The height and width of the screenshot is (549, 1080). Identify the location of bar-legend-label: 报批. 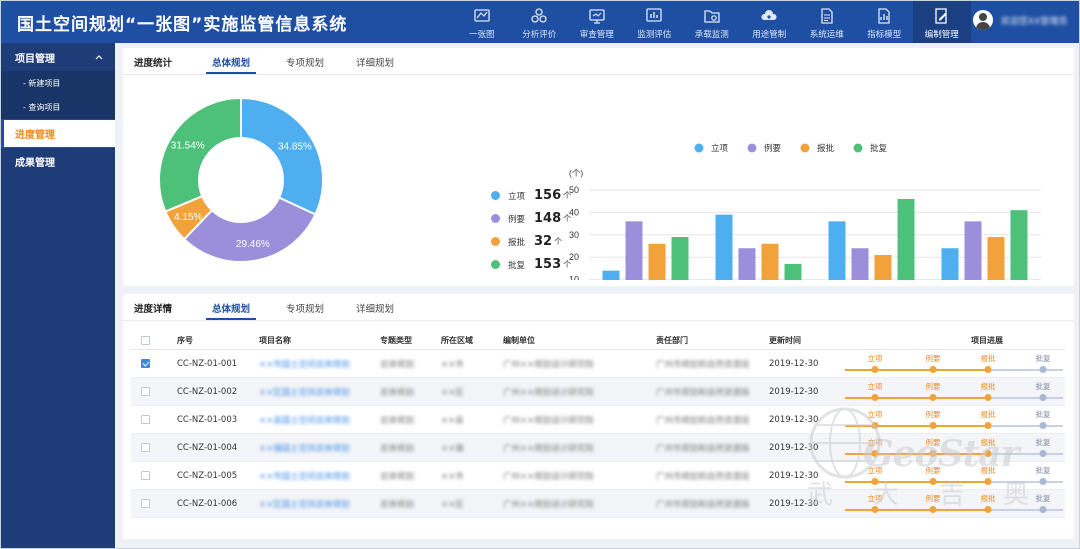
(826, 148).